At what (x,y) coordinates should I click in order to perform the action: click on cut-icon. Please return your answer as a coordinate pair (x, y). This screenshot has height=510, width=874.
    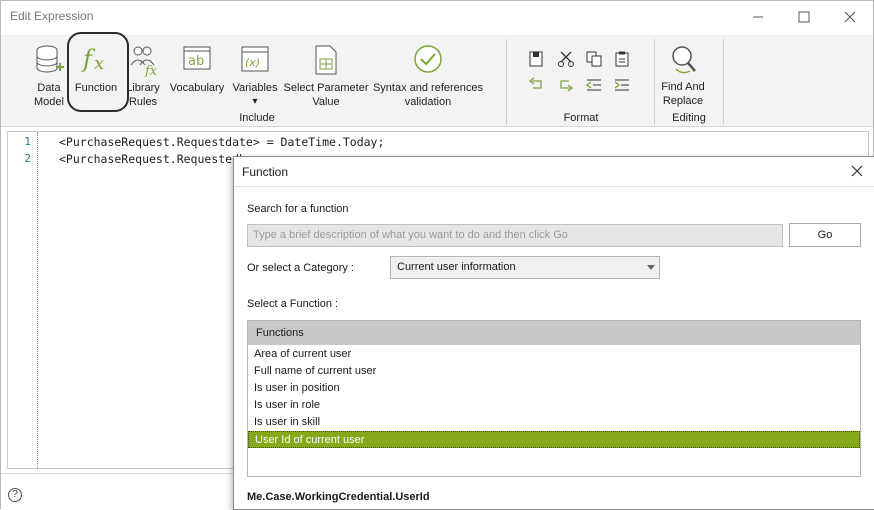
    Looking at the image, I should click on (566, 59).